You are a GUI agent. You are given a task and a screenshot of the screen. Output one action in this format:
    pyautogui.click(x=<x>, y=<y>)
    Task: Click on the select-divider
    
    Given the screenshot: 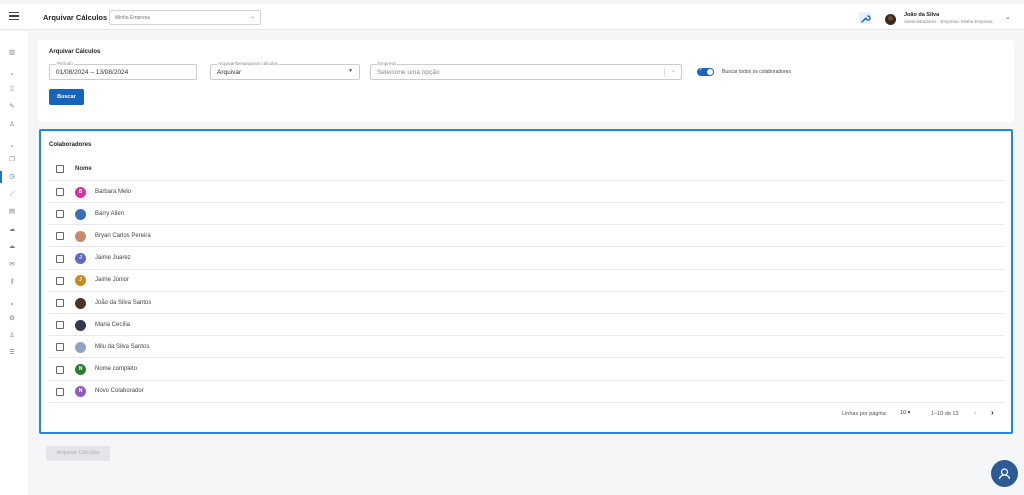 What is the action you would take?
    pyautogui.click(x=664, y=72)
    